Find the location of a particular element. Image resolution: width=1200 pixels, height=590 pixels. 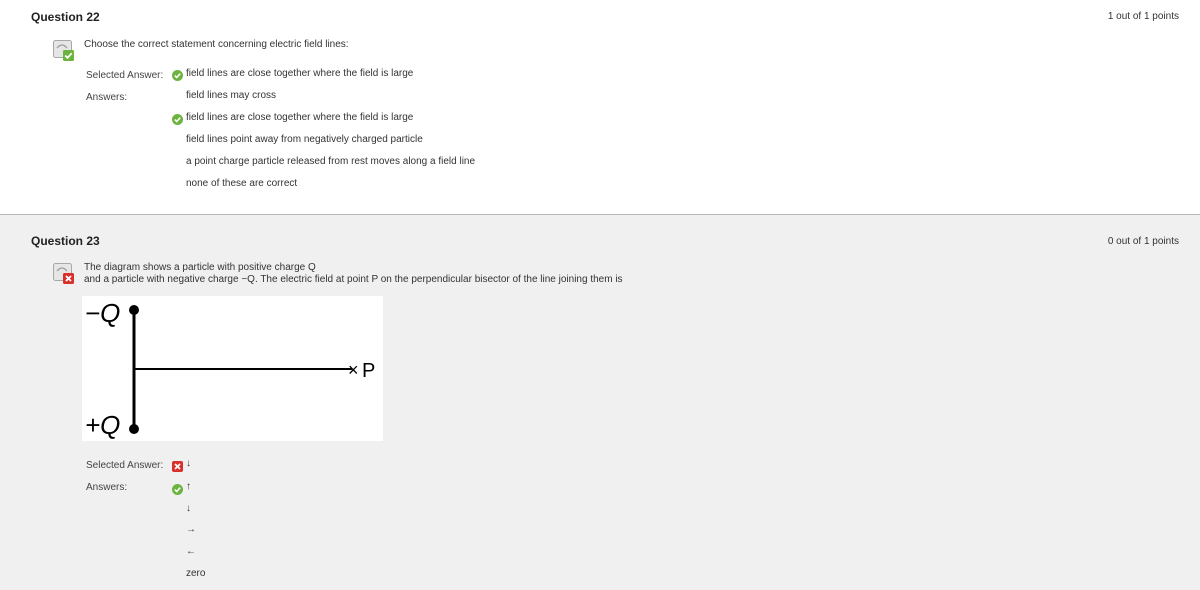

question-points: 0 out of 1 points is located at coordinates (1143, 241).